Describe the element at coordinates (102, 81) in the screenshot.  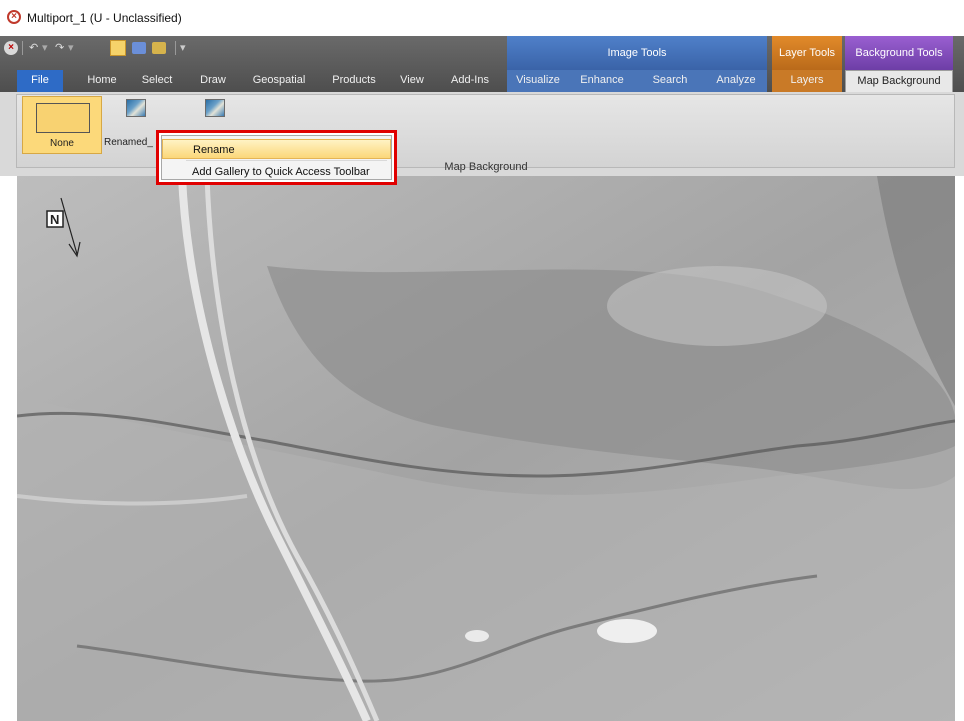
I see `tab-home: Home` at that location.